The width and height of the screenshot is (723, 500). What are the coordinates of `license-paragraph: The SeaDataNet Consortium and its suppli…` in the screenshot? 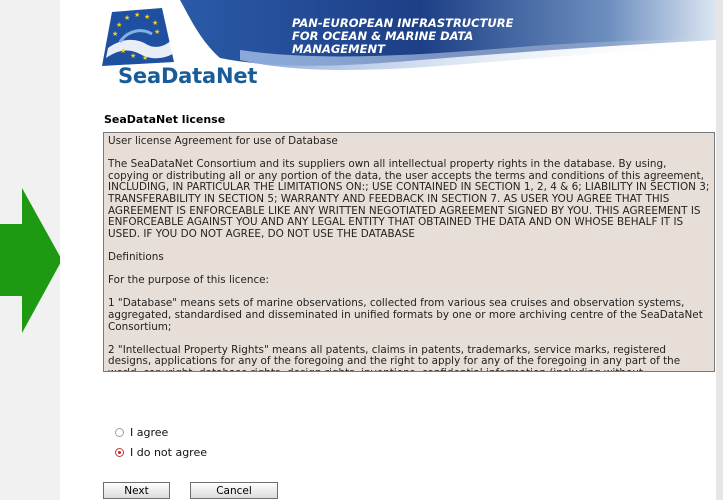 It's located at (409, 199).